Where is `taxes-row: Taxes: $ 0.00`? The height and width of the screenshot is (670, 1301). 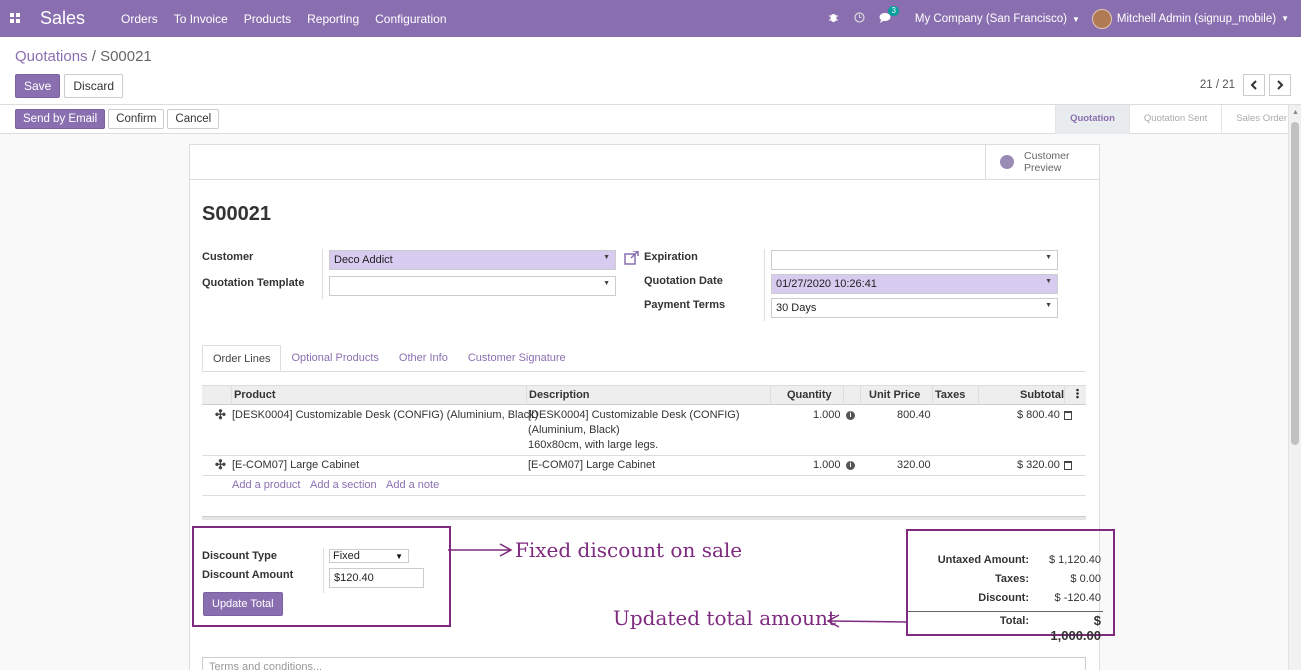
taxes-row: Taxes: $ 0.00 is located at coordinates (1005, 579).